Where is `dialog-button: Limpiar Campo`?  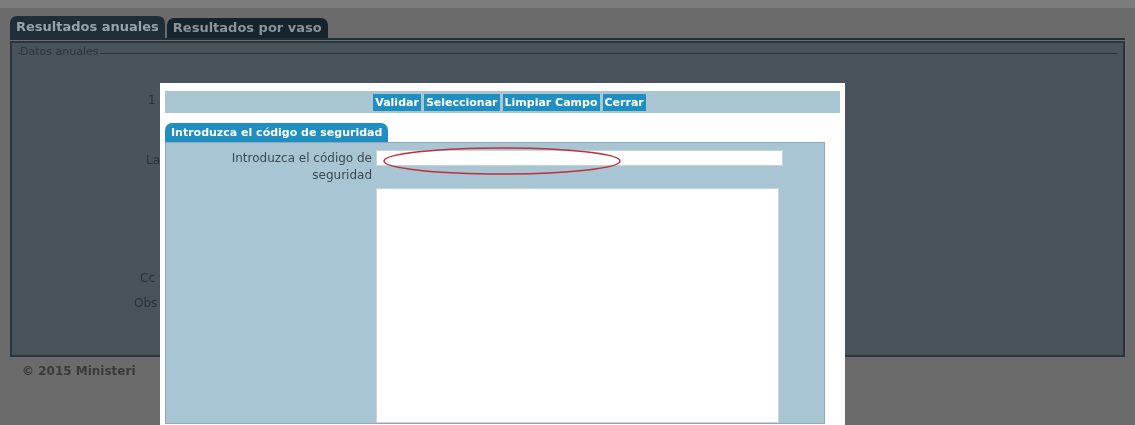 dialog-button: Limpiar Campo is located at coordinates (551, 102).